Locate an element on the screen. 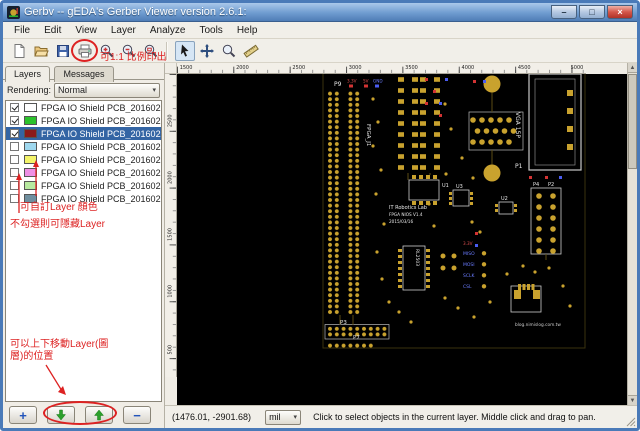  menu-edit: Edit is located at coordinates (52, 30).